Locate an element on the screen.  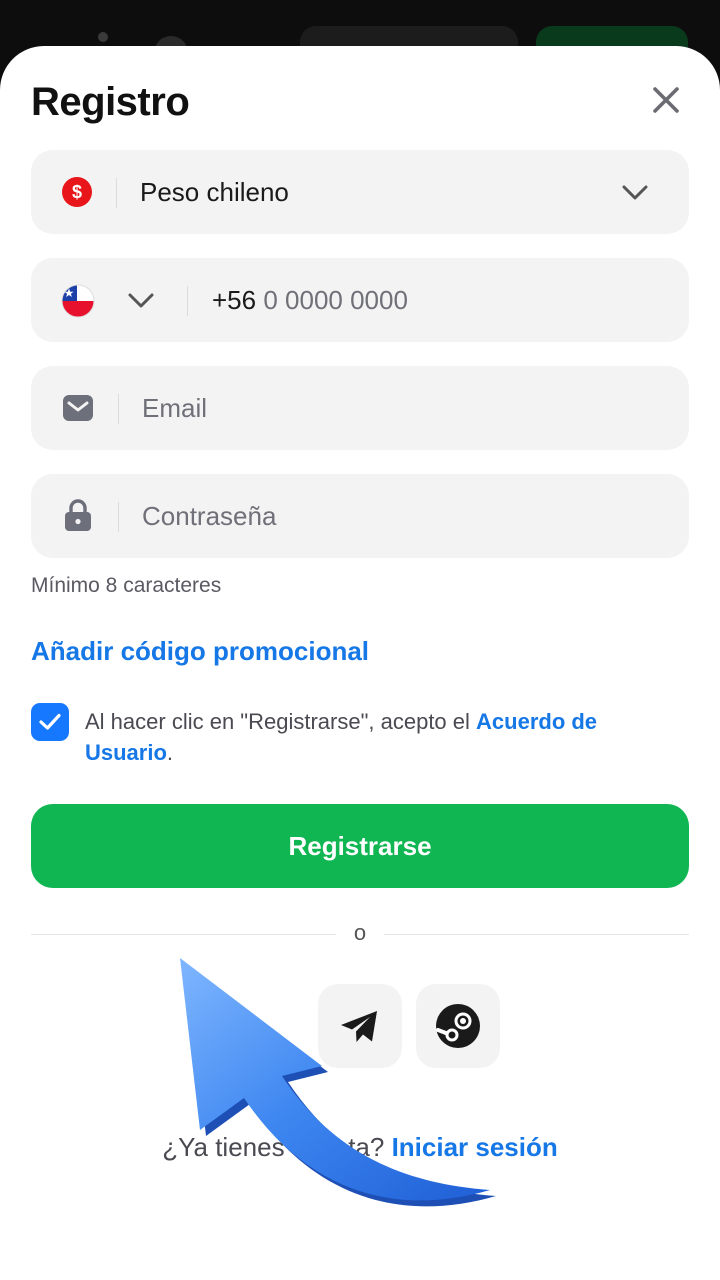
phone-field: +56 0 0000 0000 is located at coordinates (360, 300).